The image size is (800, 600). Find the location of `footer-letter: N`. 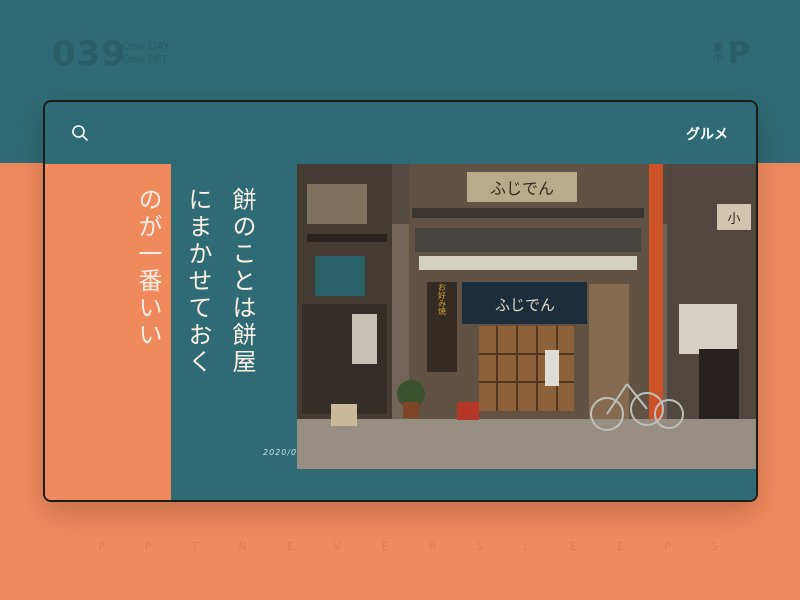

footer-letter: N is located at coordinates (242, 546).